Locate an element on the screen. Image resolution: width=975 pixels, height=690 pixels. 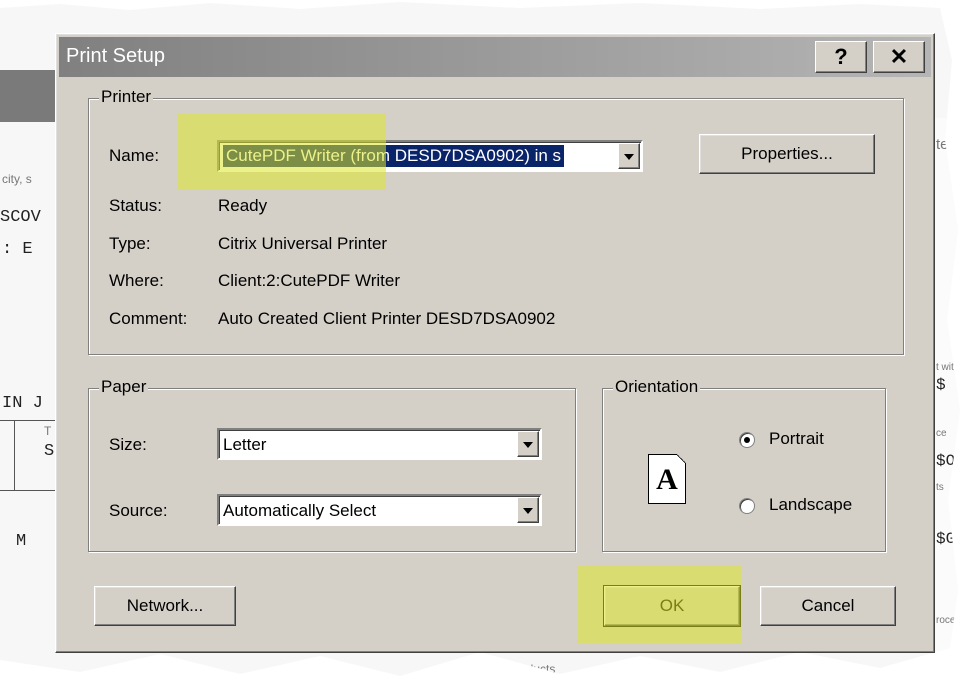
close-button: ✕ is located at coordinates (899, 57).